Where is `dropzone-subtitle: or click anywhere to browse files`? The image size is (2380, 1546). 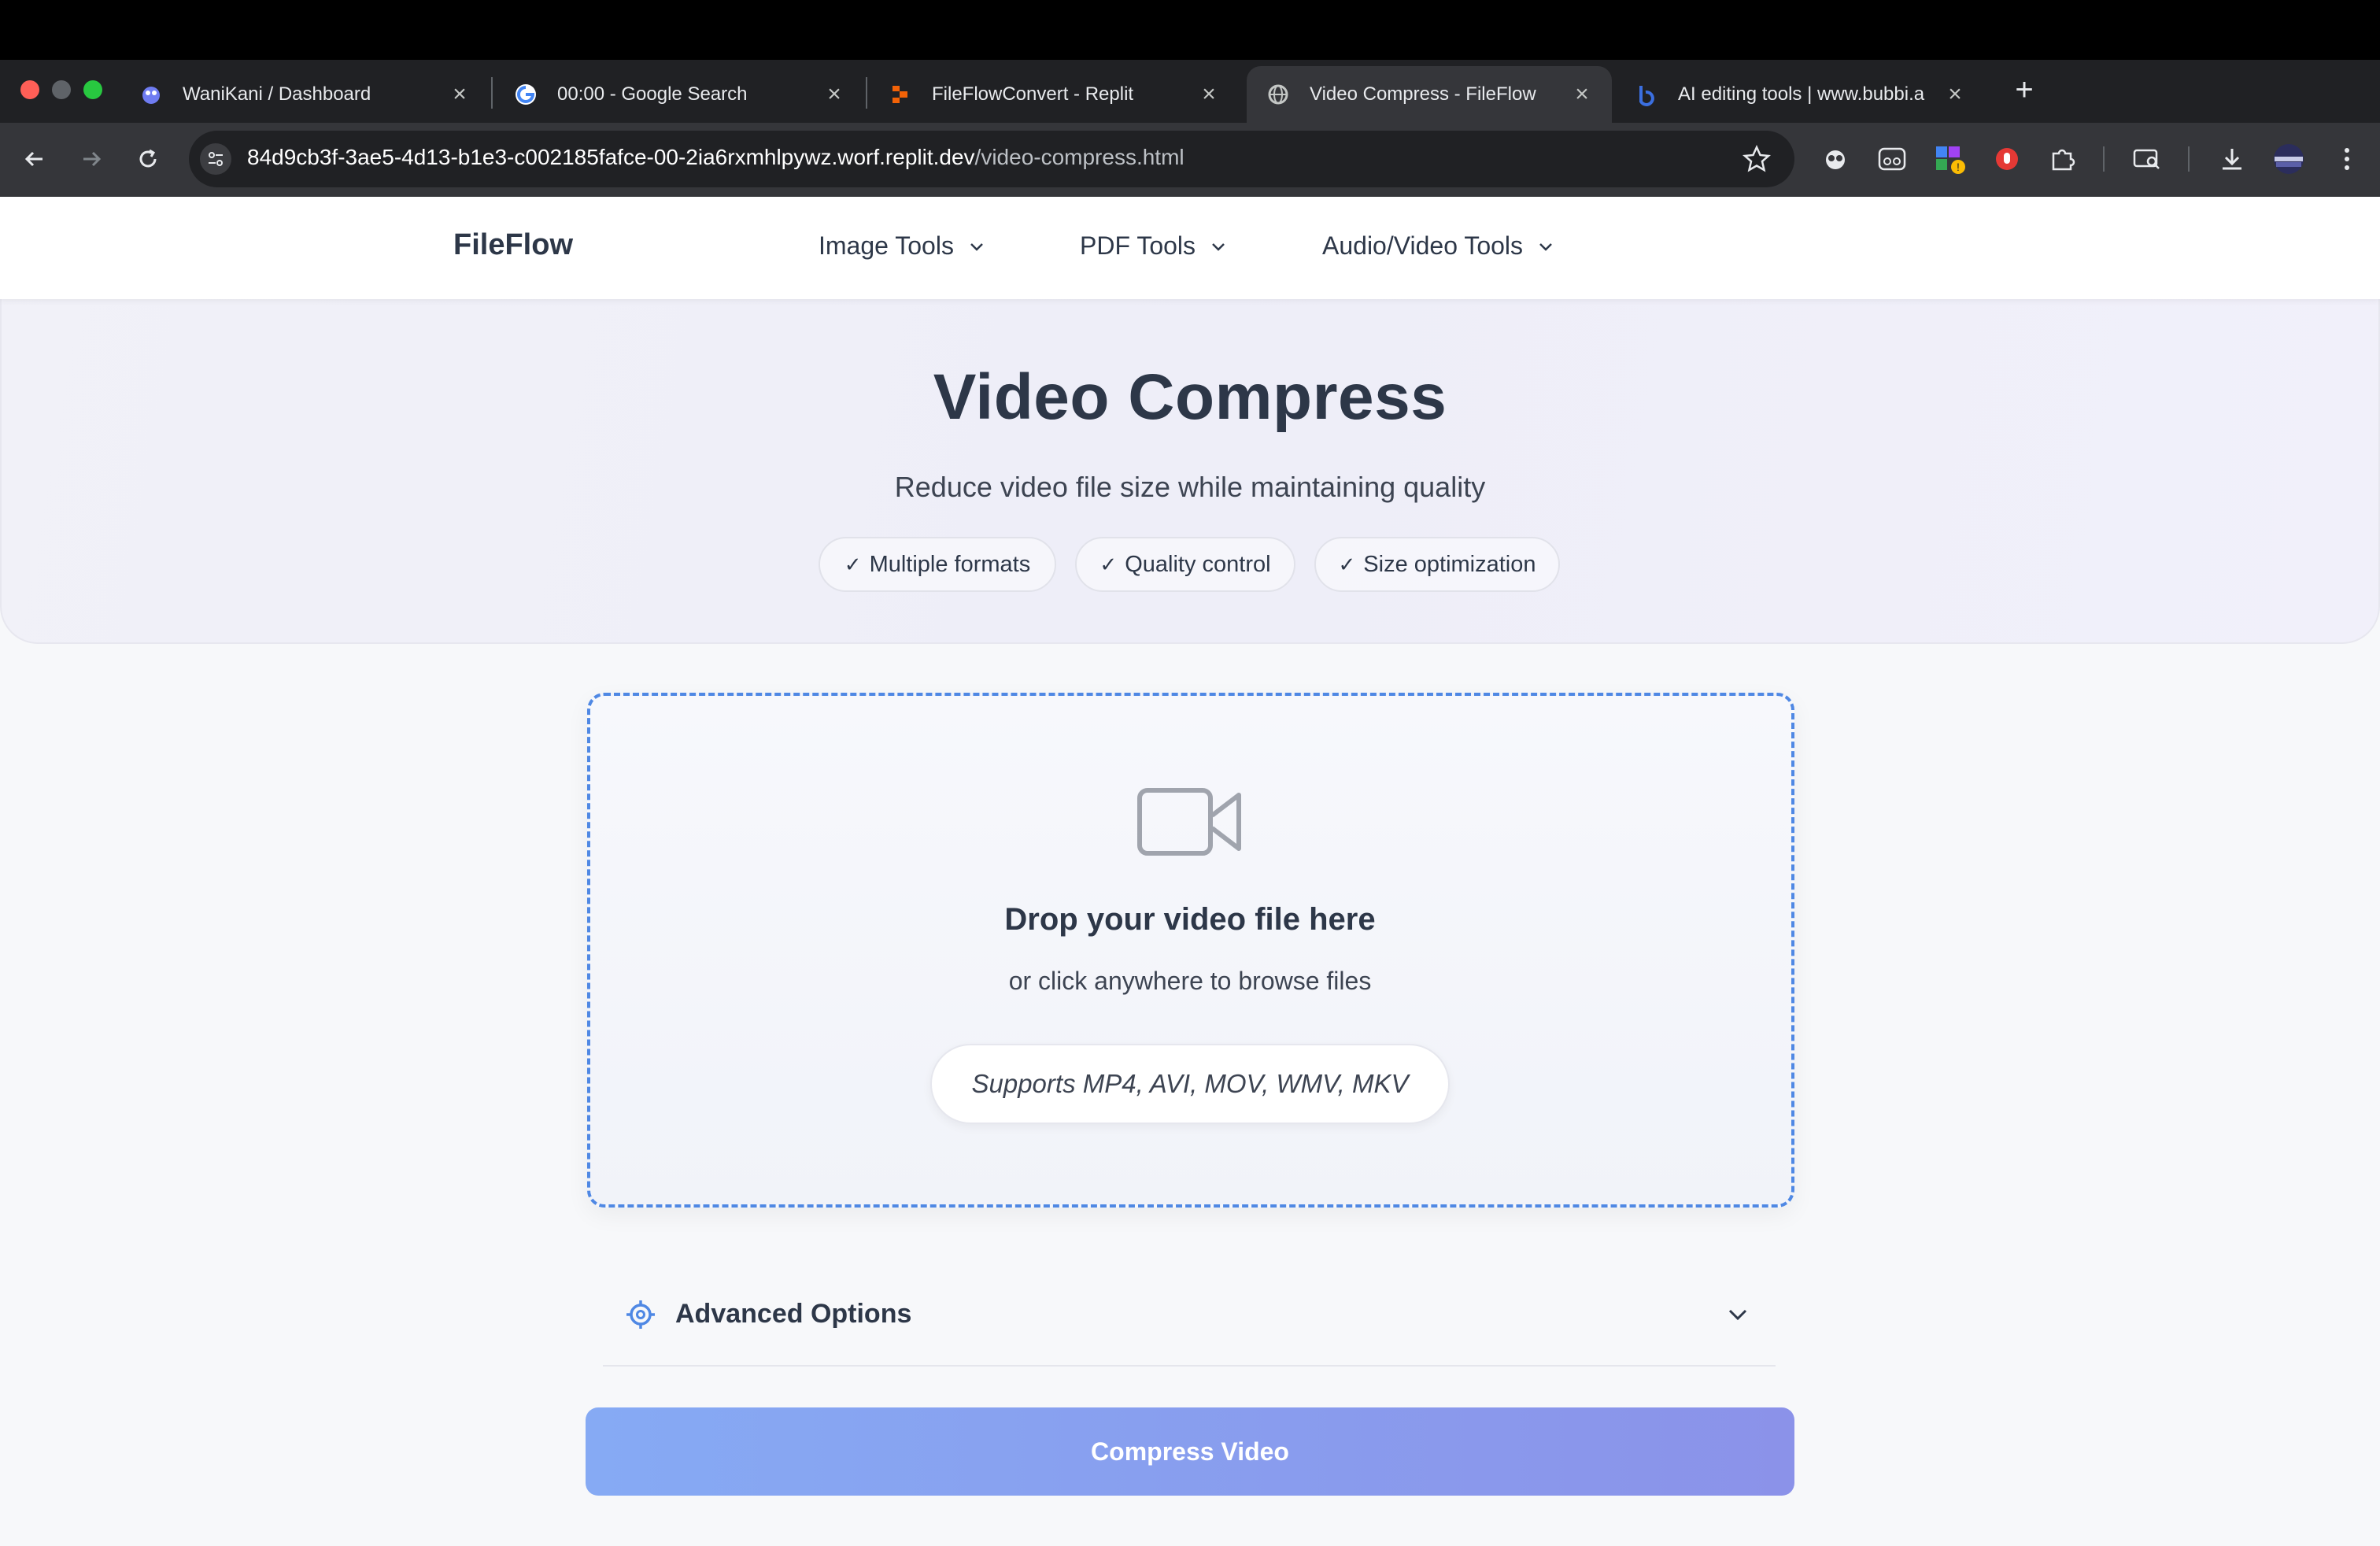 dropzone-subtitle: or click anywhere to browse files is located at coordinates (1190, 981).